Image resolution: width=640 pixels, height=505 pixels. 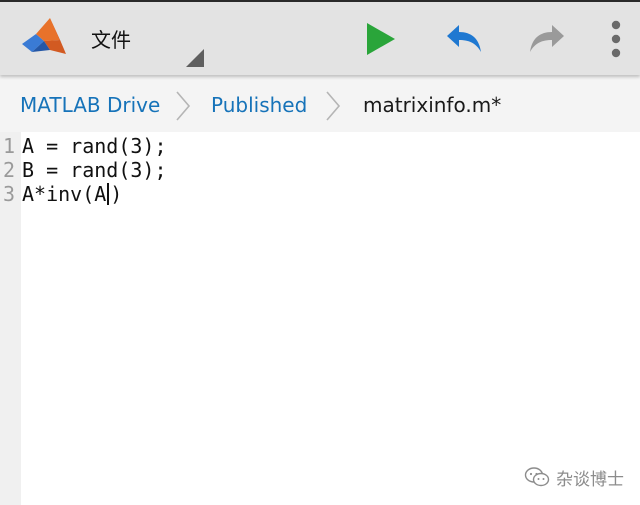 What do you see at coordinates (111, 40) in the screenshot?
I see `file-menu: 文件` at bounding box center [111, 40].